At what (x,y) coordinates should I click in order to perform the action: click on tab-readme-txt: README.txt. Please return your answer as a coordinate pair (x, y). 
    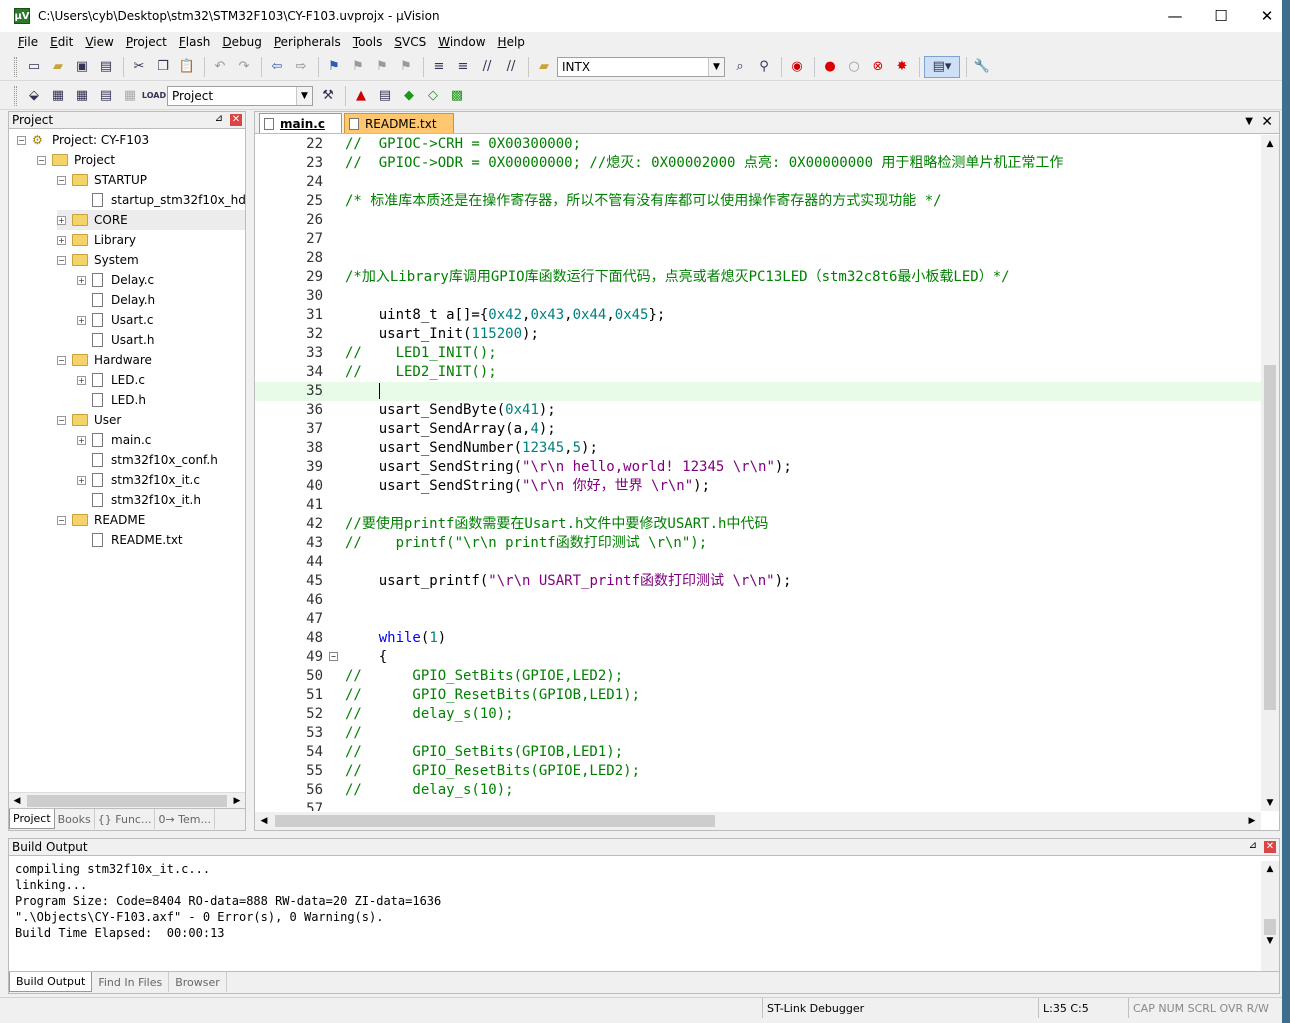
    Looking at the image, I should click on (398, 123).